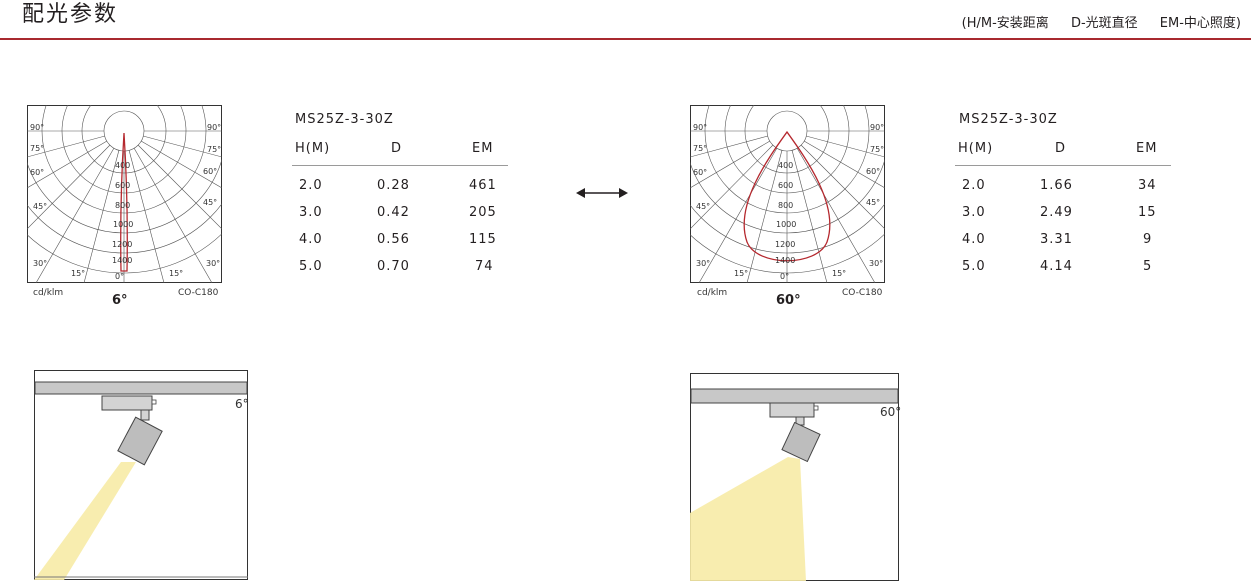 The image size is (1251, 588). What do you see at coordinates (70, 14) in the screenshot?
I see `page-title: 配光参数` at bounding box center [70, 14].